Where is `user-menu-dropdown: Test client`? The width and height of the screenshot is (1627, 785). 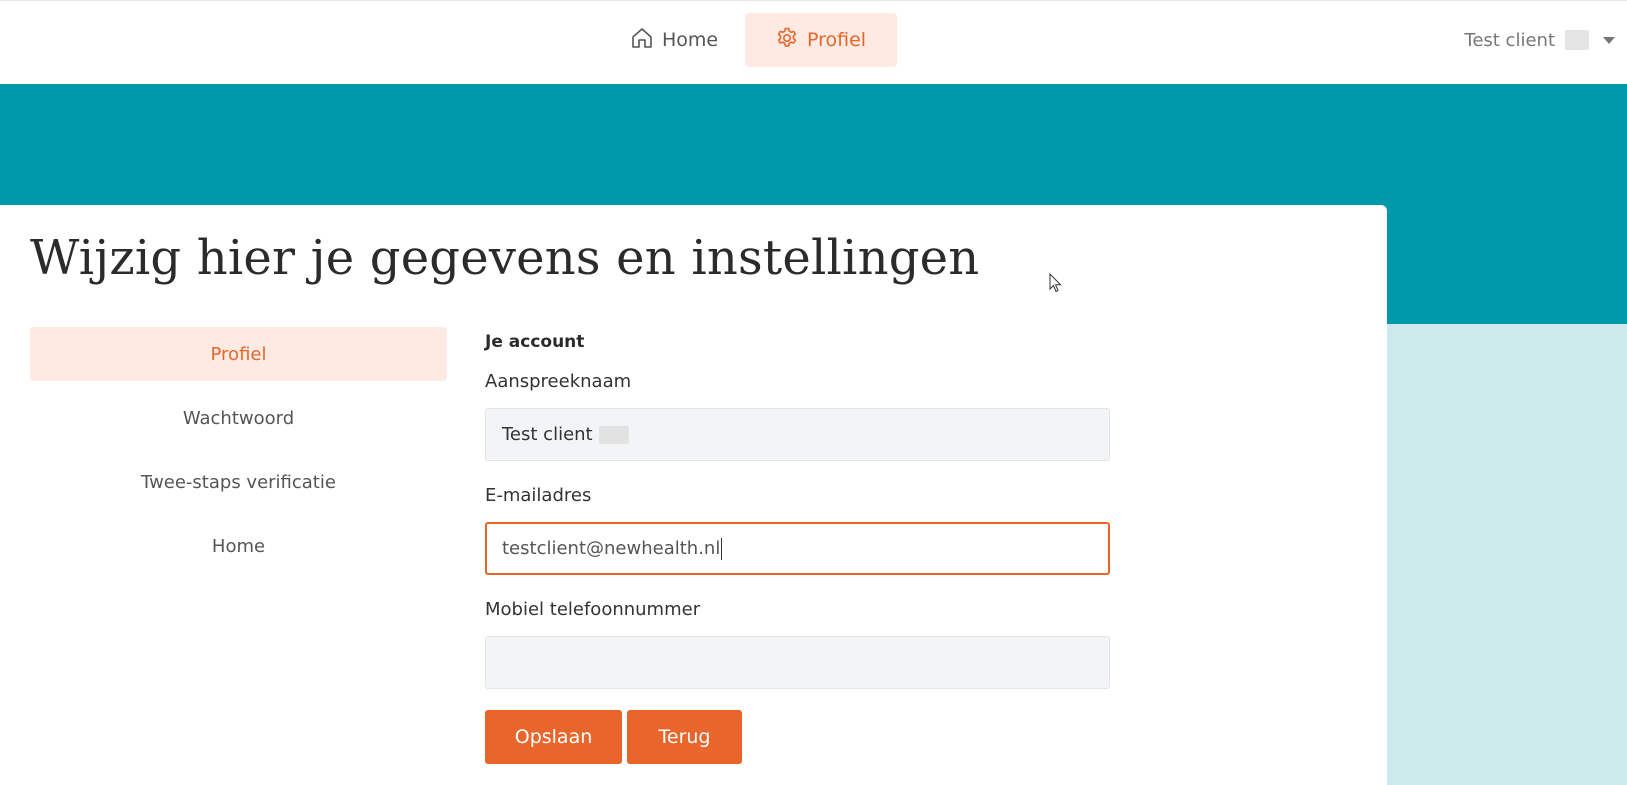
user-menu-dropdown: Test client is located at coordinates (1539, 40).